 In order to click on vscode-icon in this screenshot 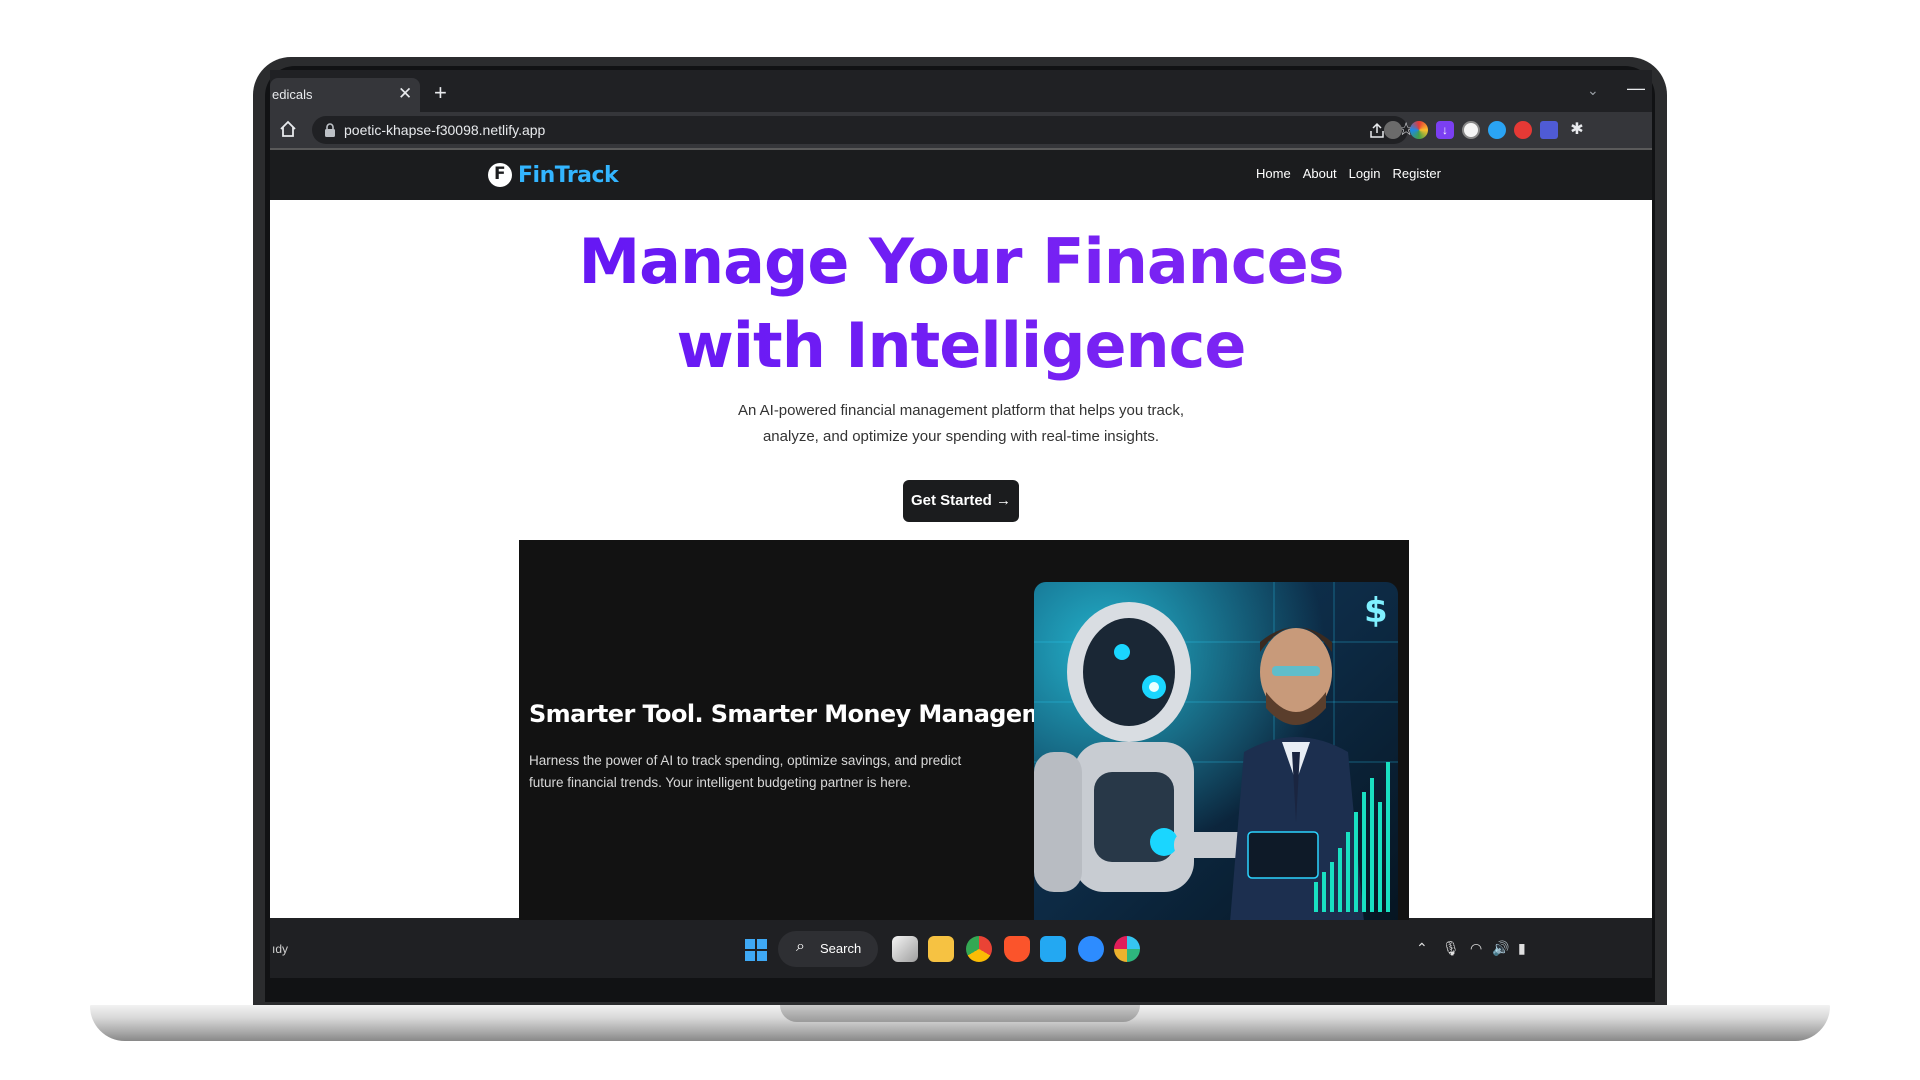, I will do `click(1053, 949)`.